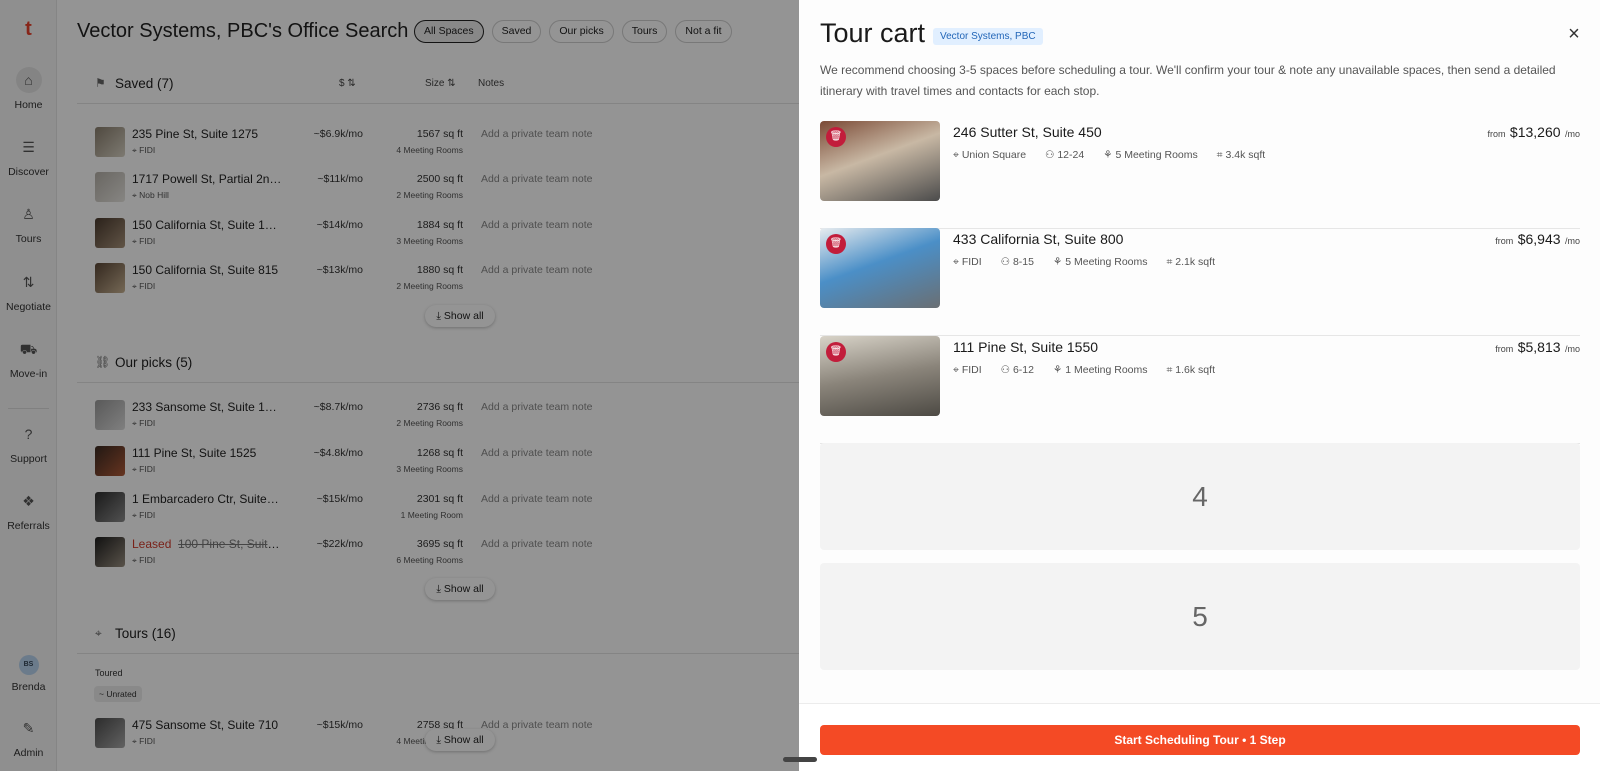  What do you see at coordinates (1064, 155) in the screenshot?
I see `people-range: ⚇ 12-24` at bounding box center [1064, 155].